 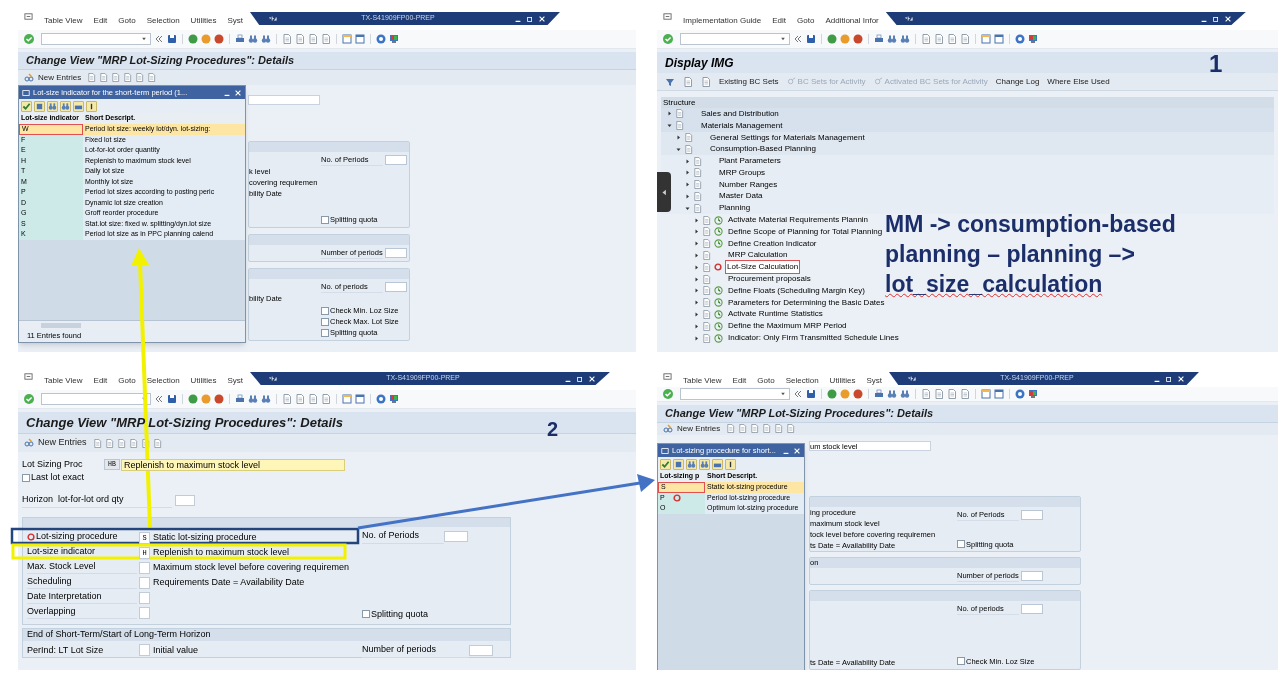 What do you see at coordinates (688, 81) in the screenshot?
I see `expand-all-icon` at bounding box center [688, 81].